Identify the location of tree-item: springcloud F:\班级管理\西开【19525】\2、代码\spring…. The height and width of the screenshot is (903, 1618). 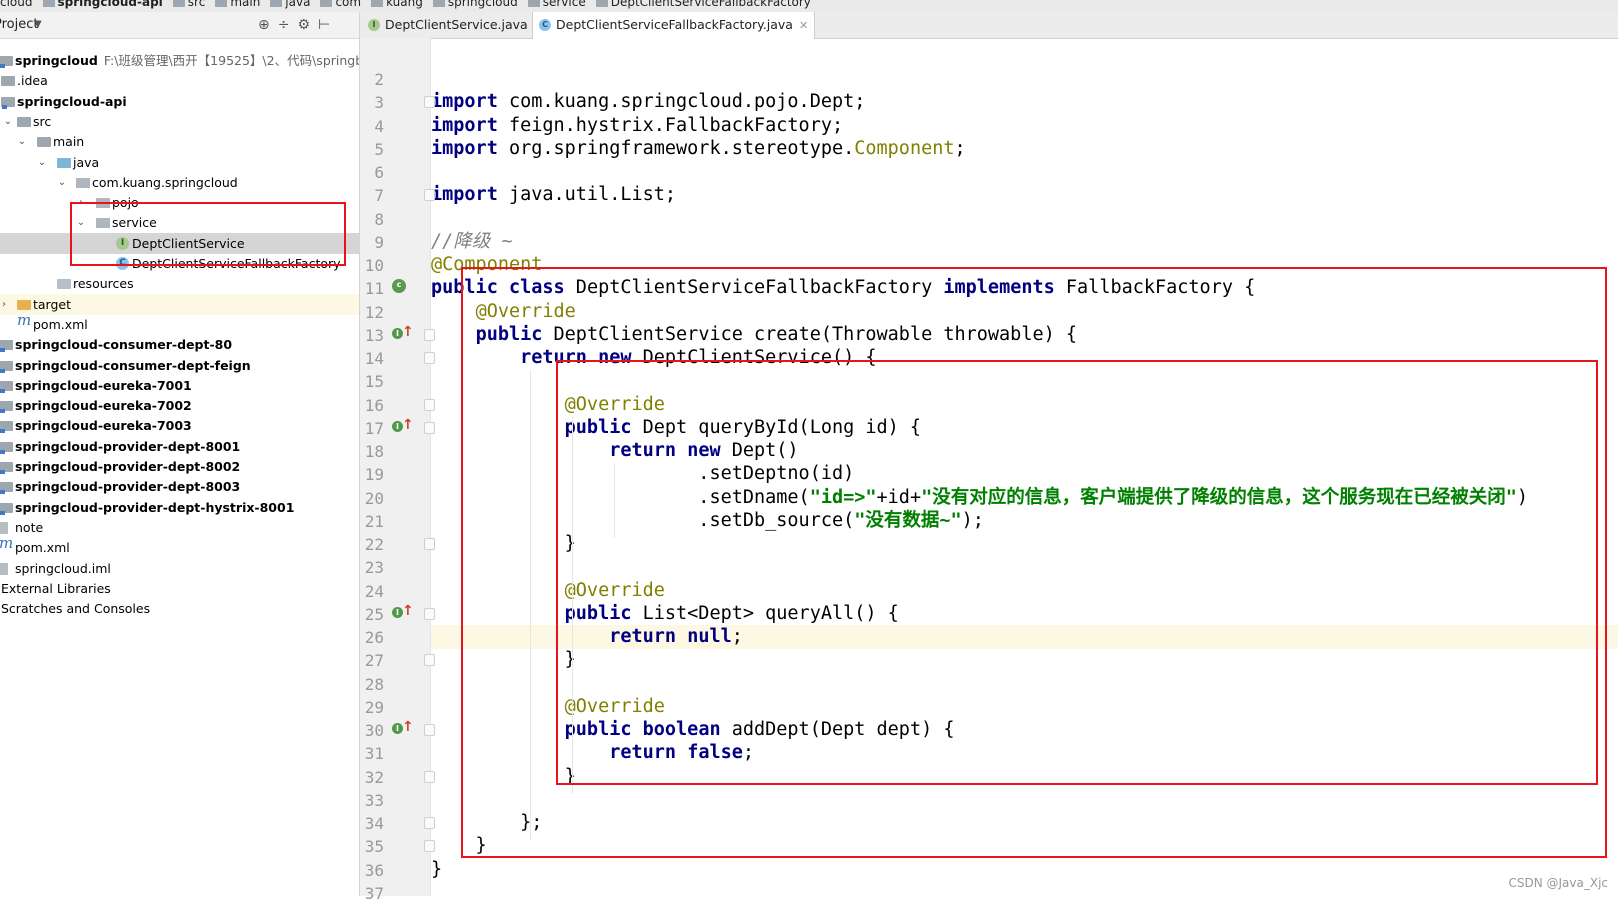
(179, 60).